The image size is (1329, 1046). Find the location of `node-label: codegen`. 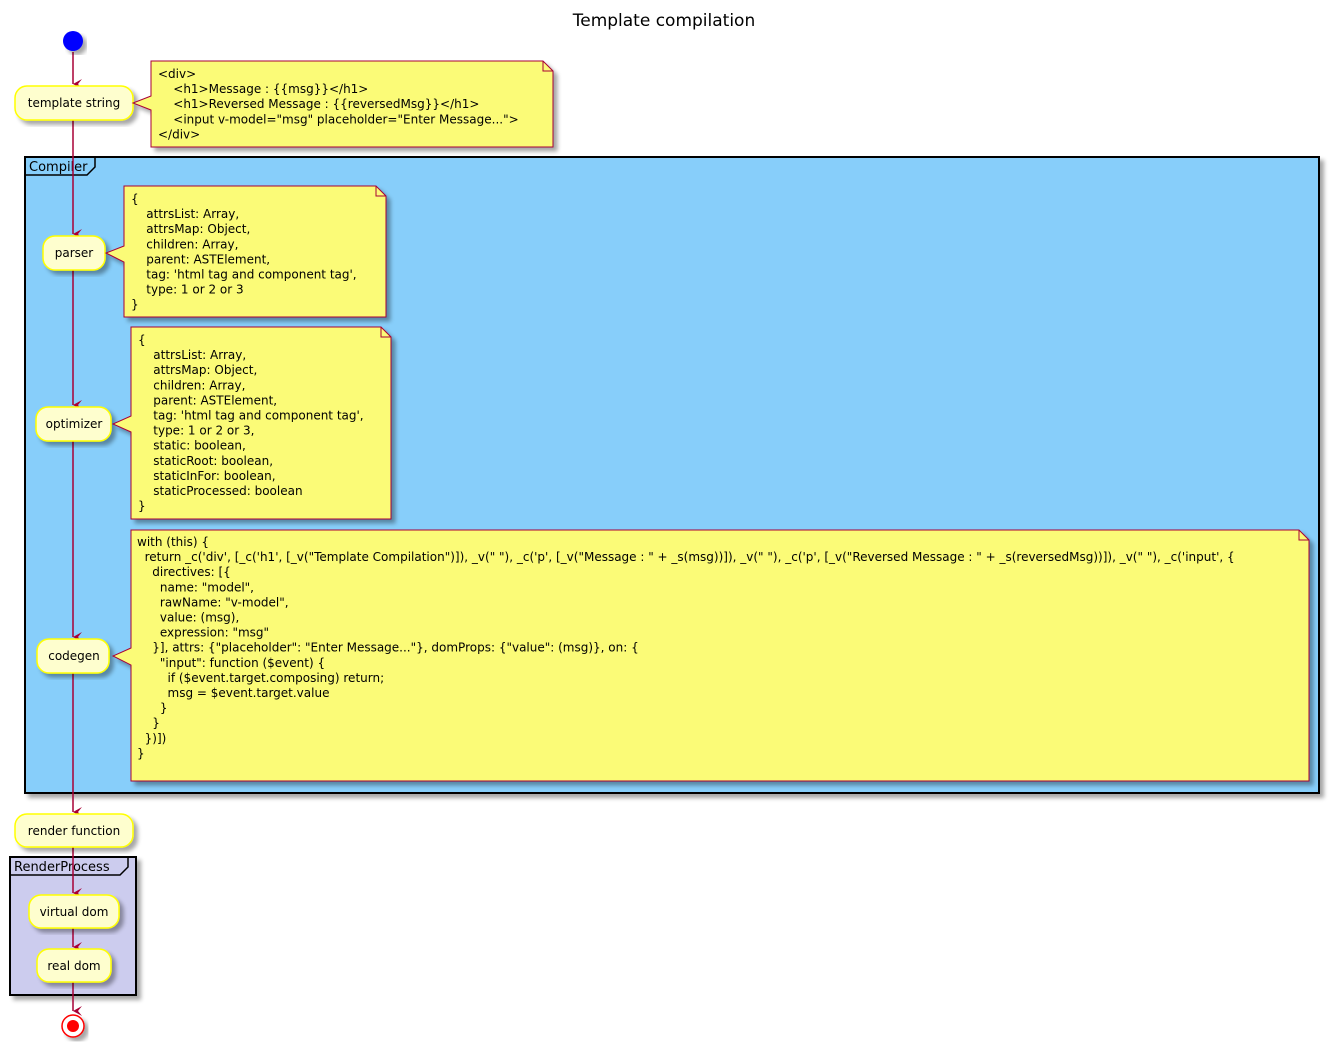

node-label: codegen is located at coordinates (74, 656).